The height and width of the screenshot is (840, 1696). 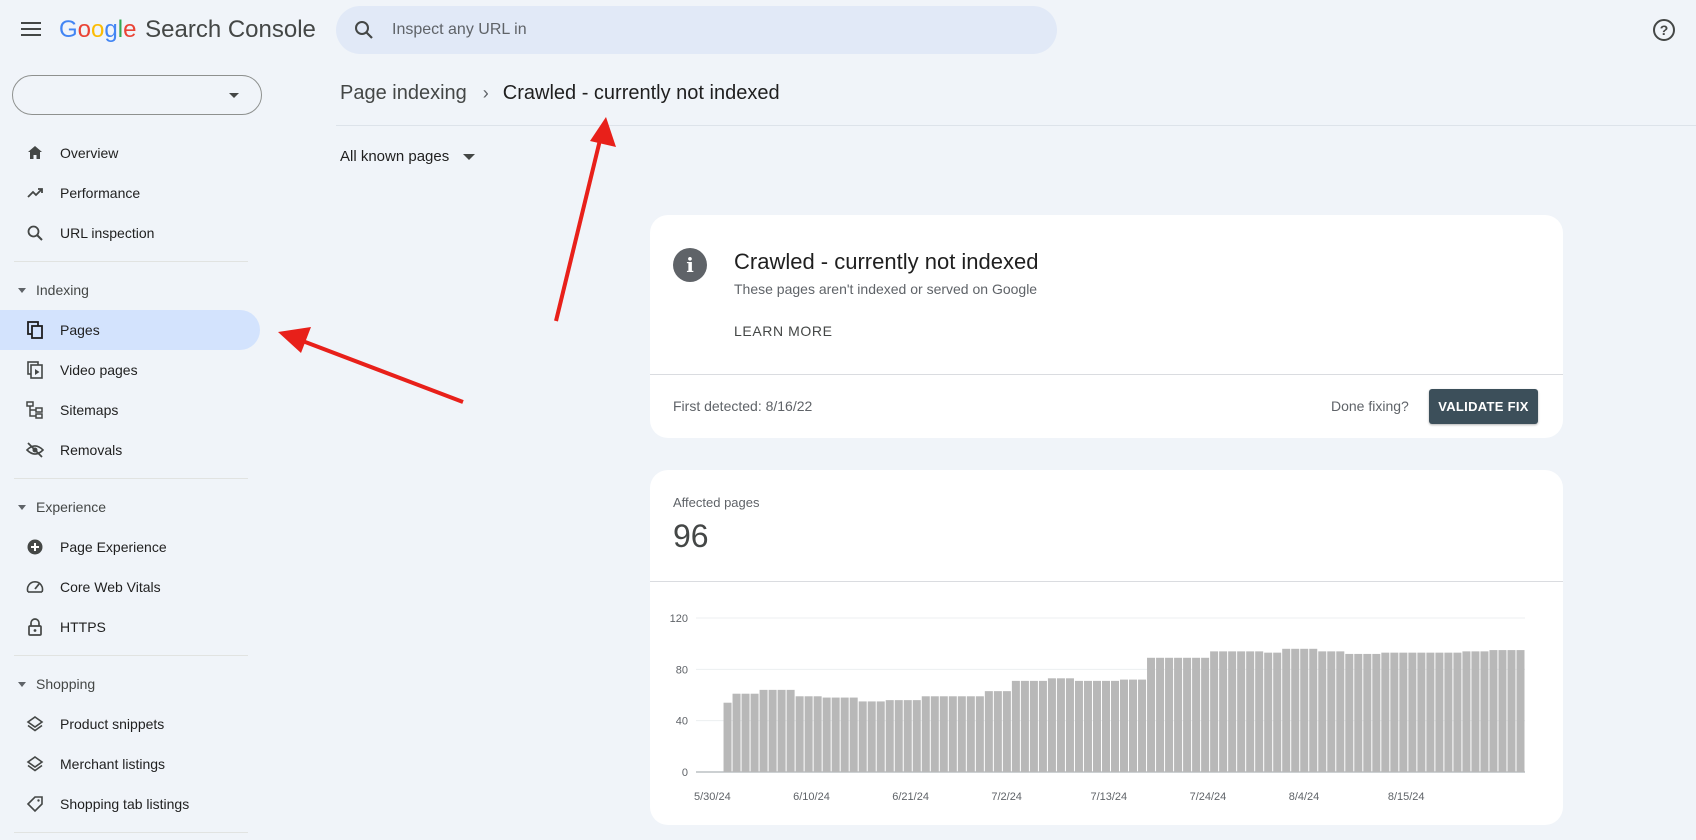 What do you see at coordinates (691, 536) in the screenshot?
I see `affected-pages-count: 96` at bounding box center [691, 536].